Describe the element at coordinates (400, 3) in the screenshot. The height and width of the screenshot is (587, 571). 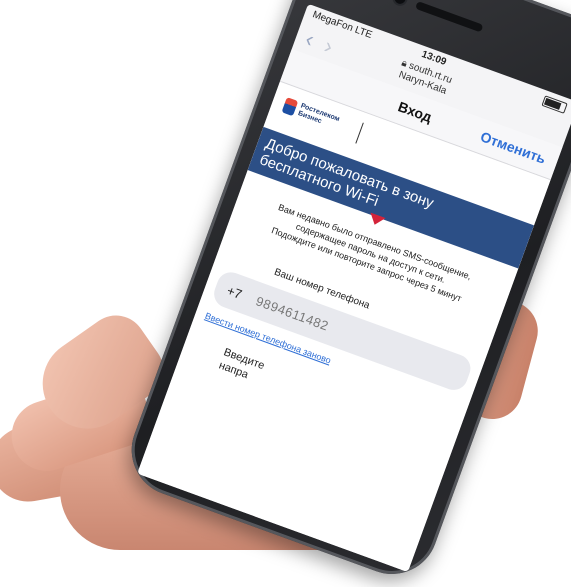
I see `front-camera` at that location.